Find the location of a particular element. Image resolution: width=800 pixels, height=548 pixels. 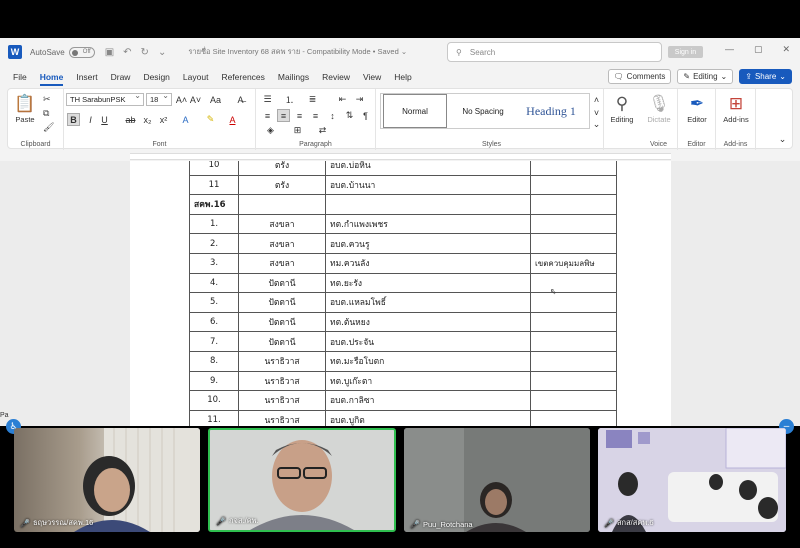

shading-icon: ◈ is located at coordinates (270, 130).